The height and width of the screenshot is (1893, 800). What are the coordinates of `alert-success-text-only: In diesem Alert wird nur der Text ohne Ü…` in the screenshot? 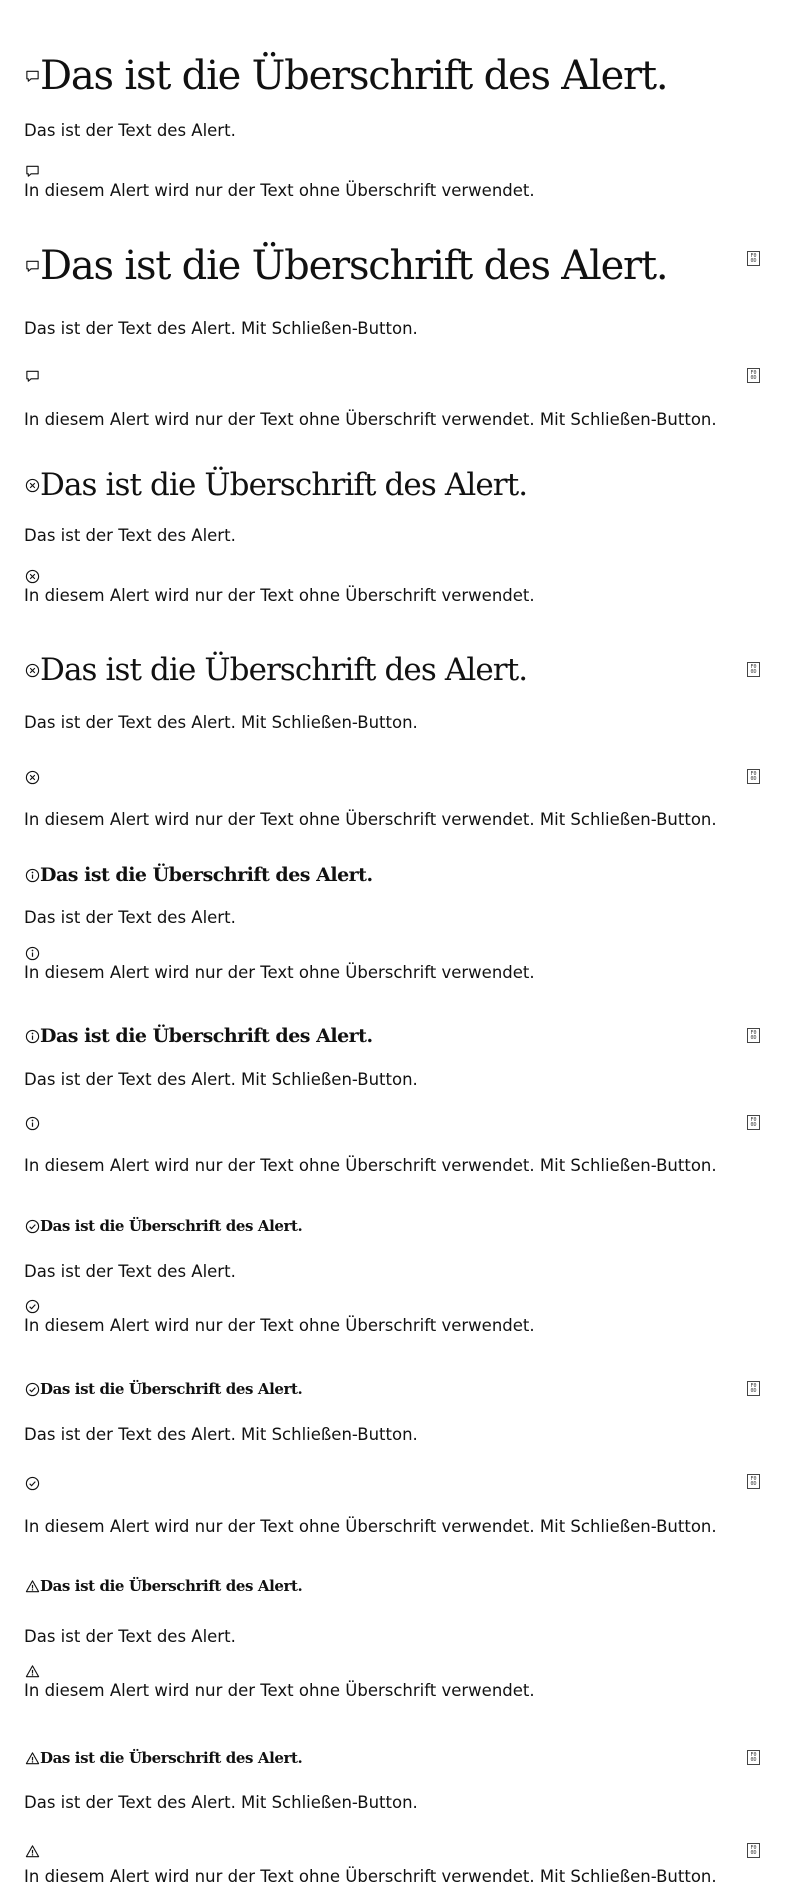 It's located at (400, 1317).